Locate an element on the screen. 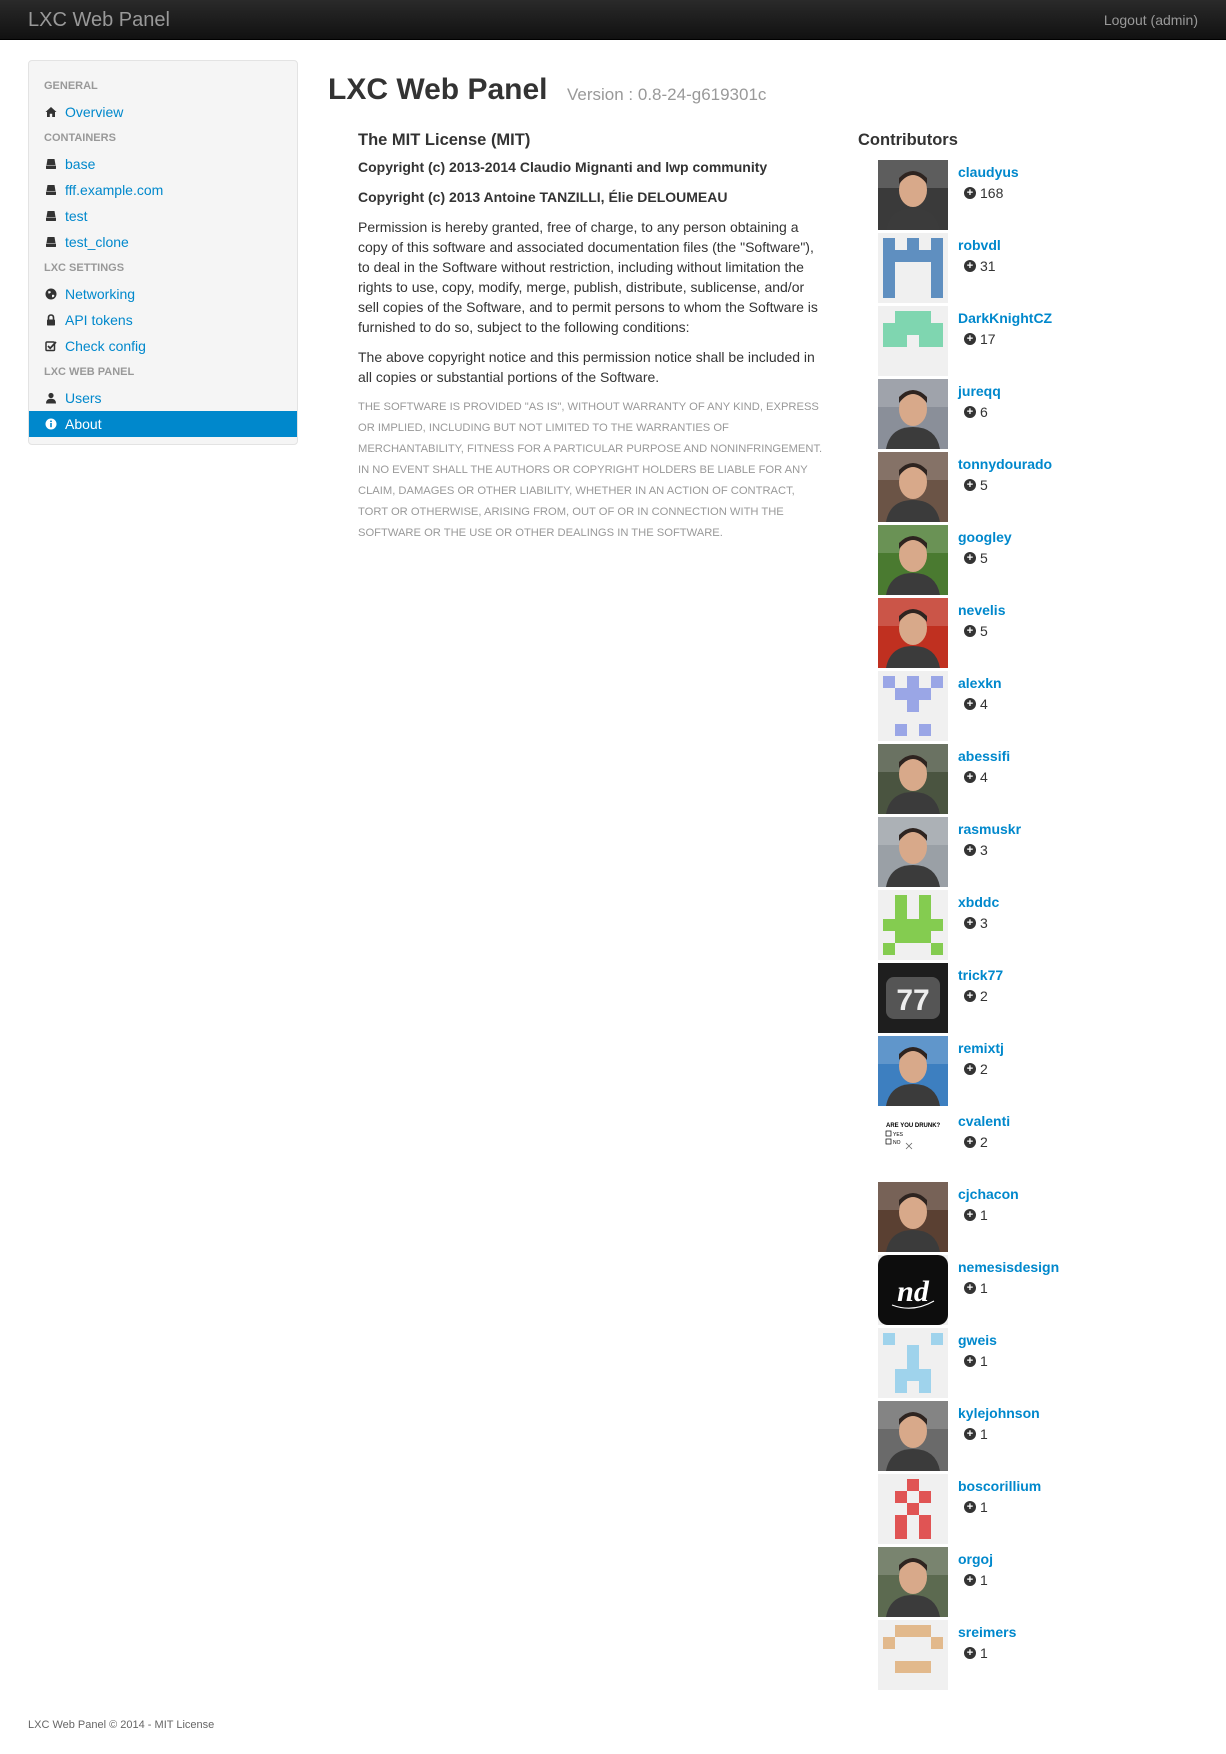 Image resolution: width=1226 pixels, height=1754 pixels. contribution-count-value: 31 is located at coordinates (988, 266).